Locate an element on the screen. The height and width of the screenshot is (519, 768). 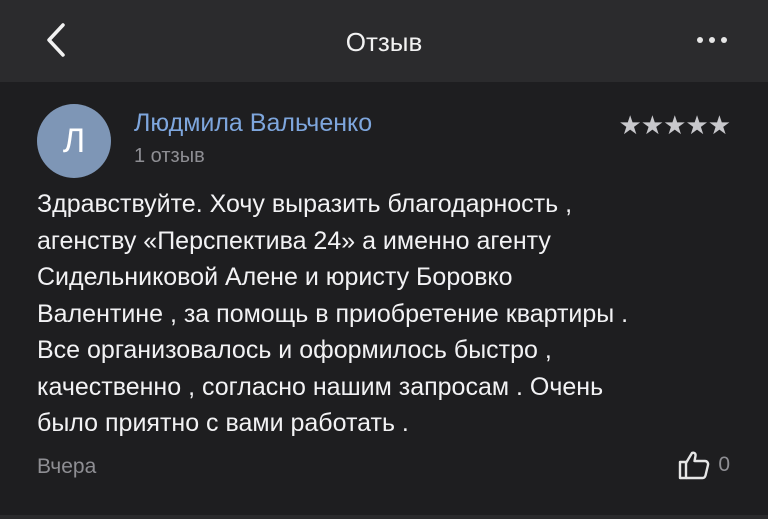
more-options-button is located at coordinates (712, 40).